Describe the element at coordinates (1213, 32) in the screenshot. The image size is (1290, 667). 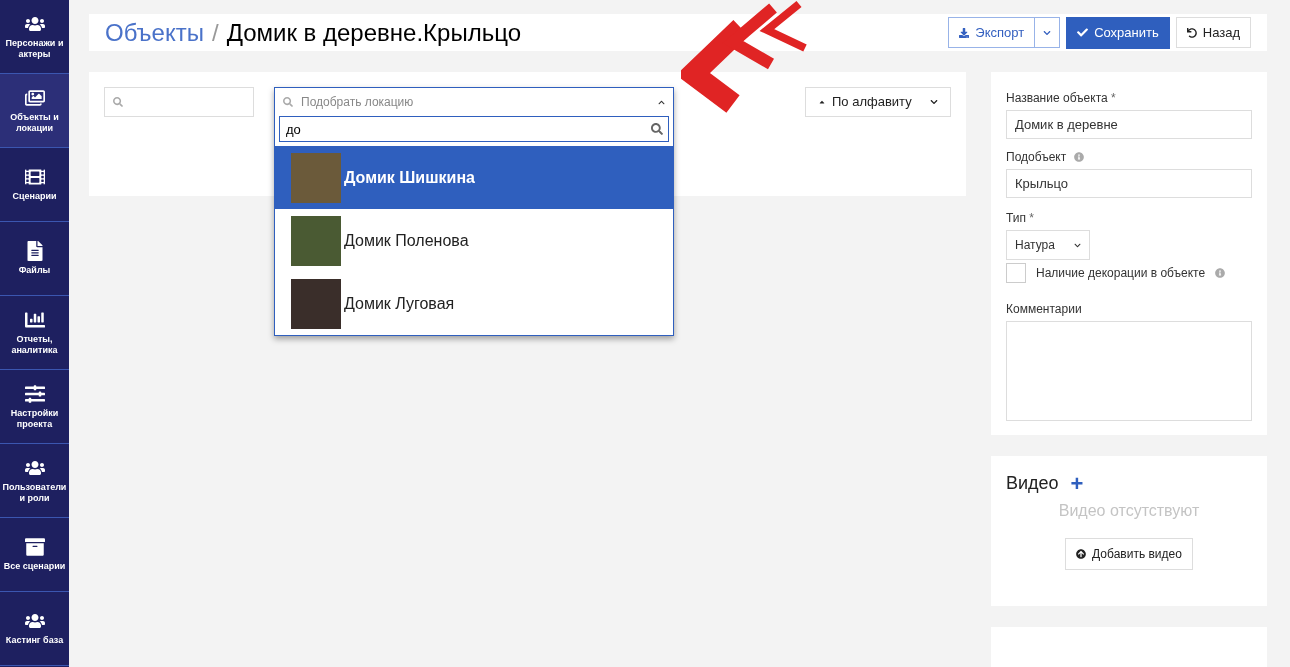
I see `back-button: Назад` at that location.